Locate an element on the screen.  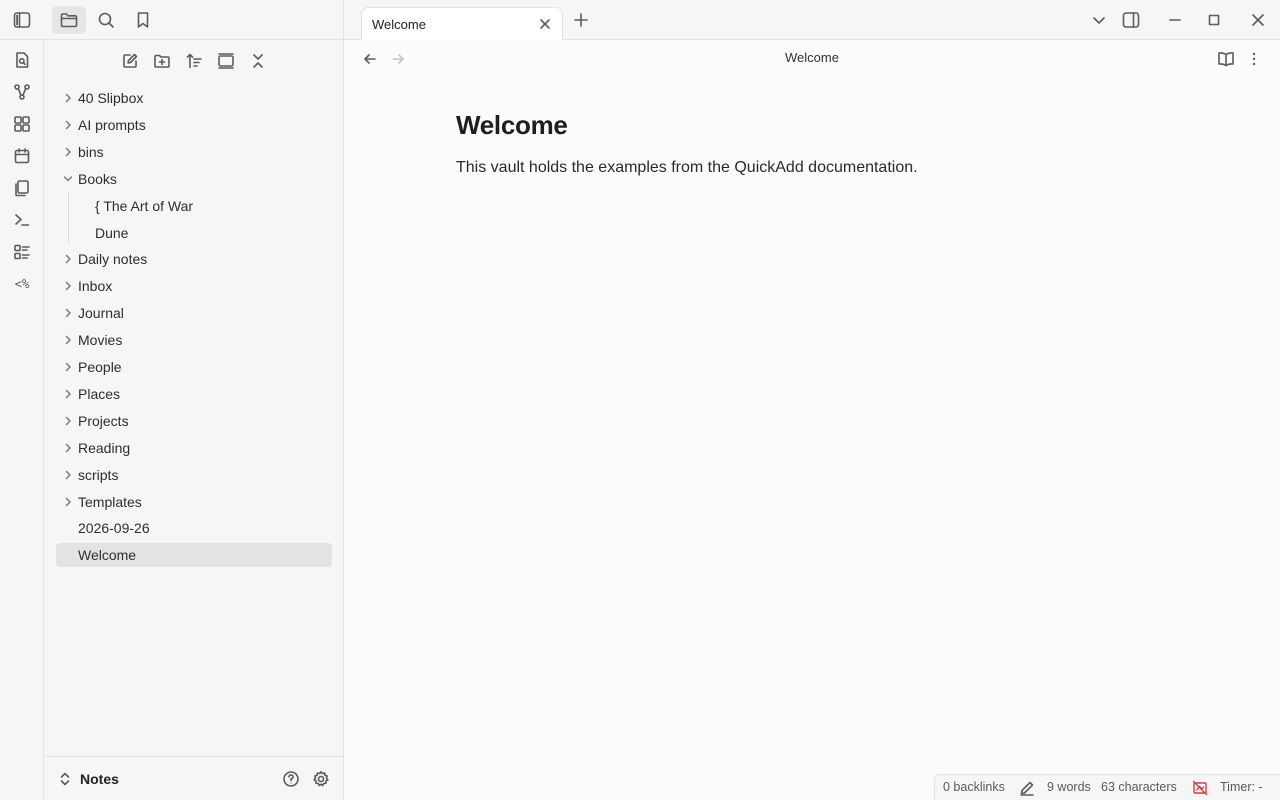
tree-item-label: Movies is located at coordinates (100, 340).